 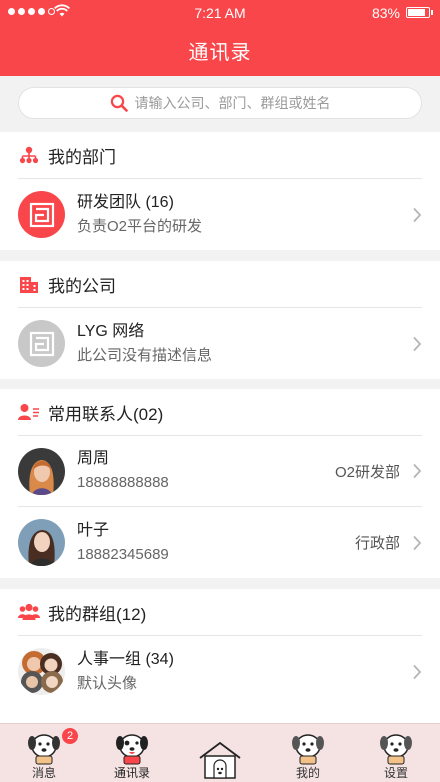 What do you see at coordinates (220, 612) in the screenshot?
I see `section-header-groups: 我的群组(12)` at bounding box center [220, 612].